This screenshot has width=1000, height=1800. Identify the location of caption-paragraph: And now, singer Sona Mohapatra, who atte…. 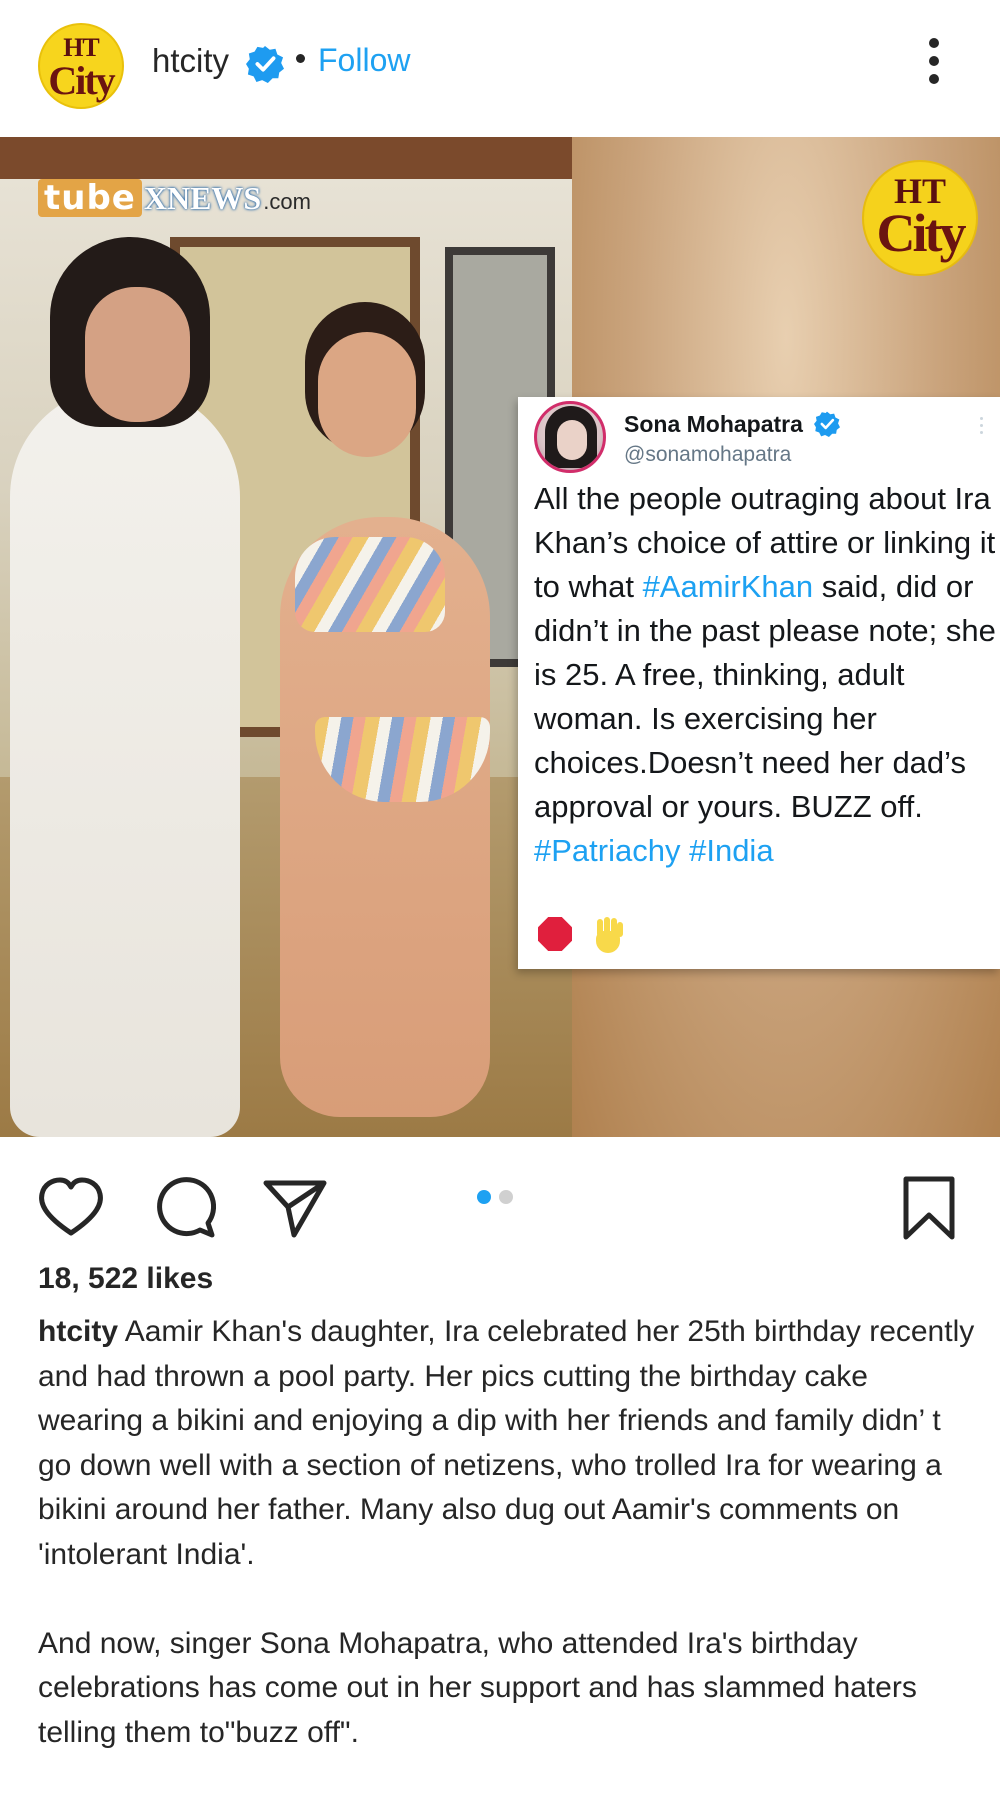
(477, 1687).